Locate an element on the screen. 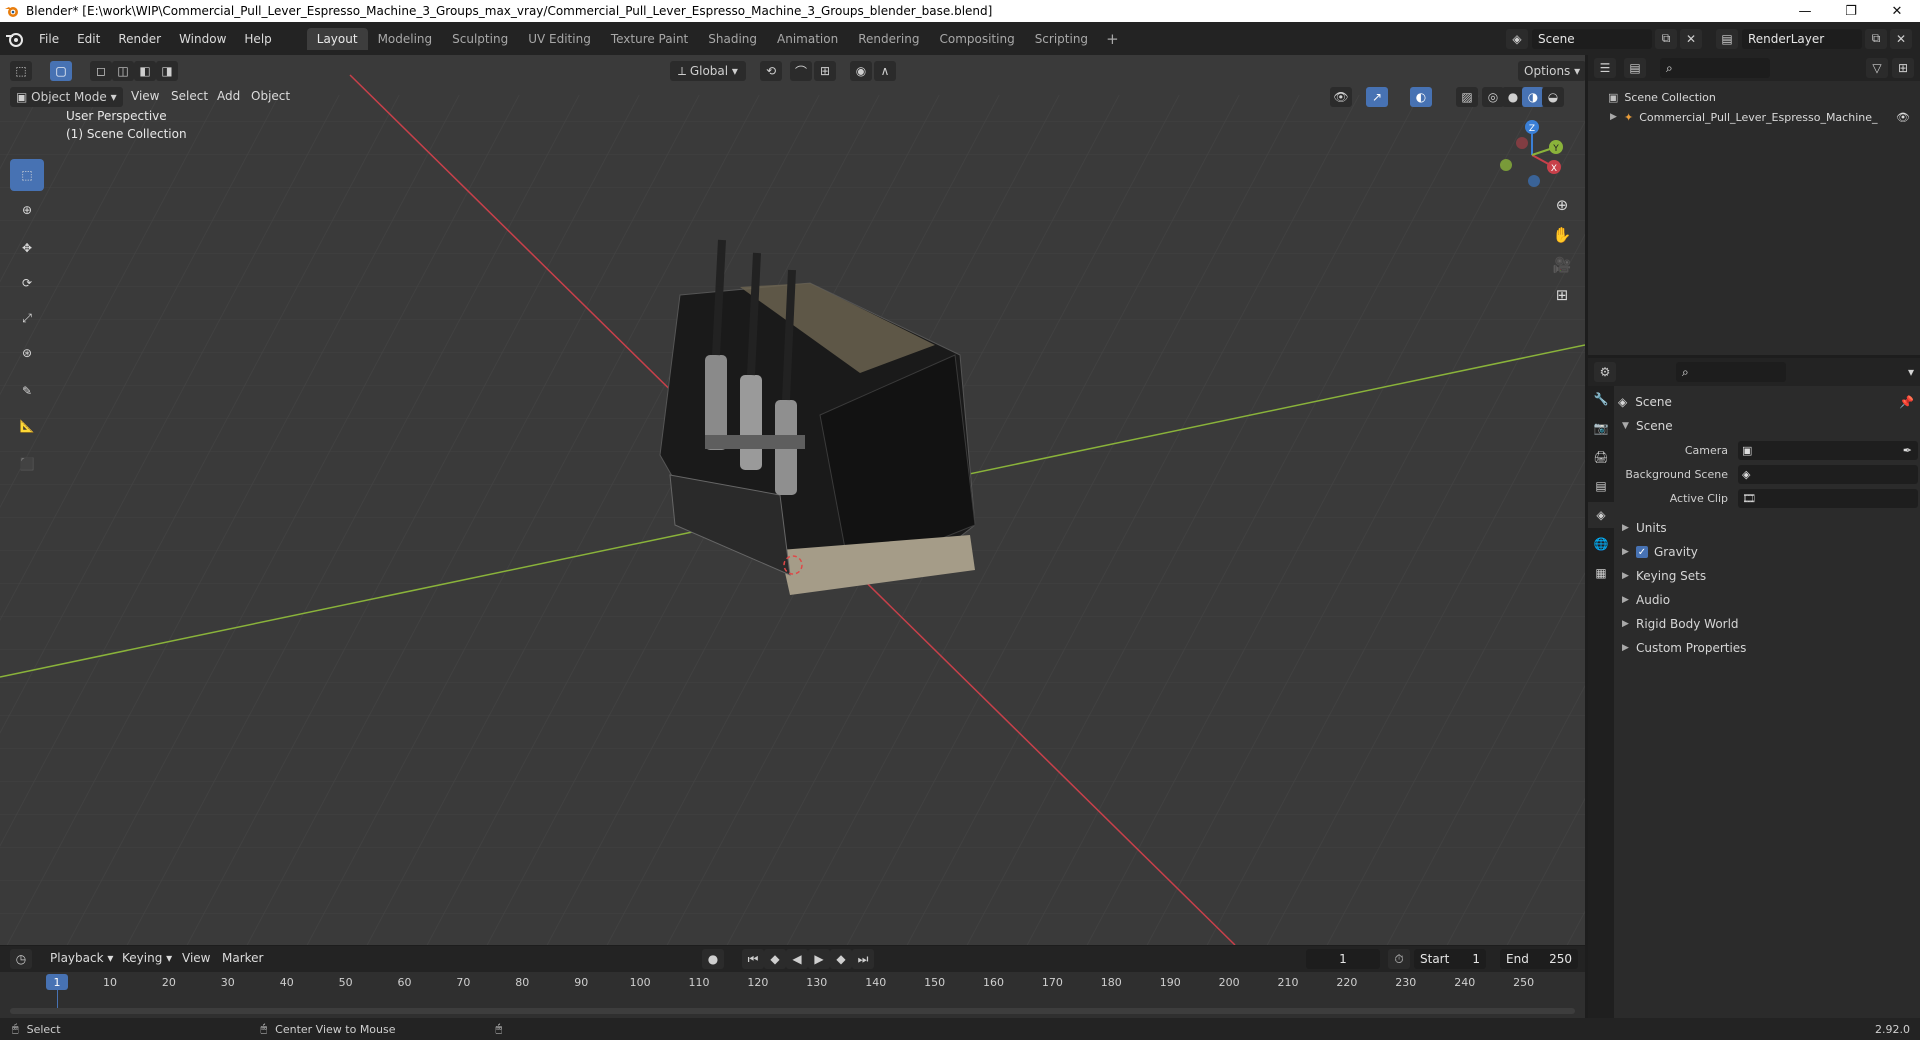  properties-search-input: ⌕ is located at coordinates (1731, 372).